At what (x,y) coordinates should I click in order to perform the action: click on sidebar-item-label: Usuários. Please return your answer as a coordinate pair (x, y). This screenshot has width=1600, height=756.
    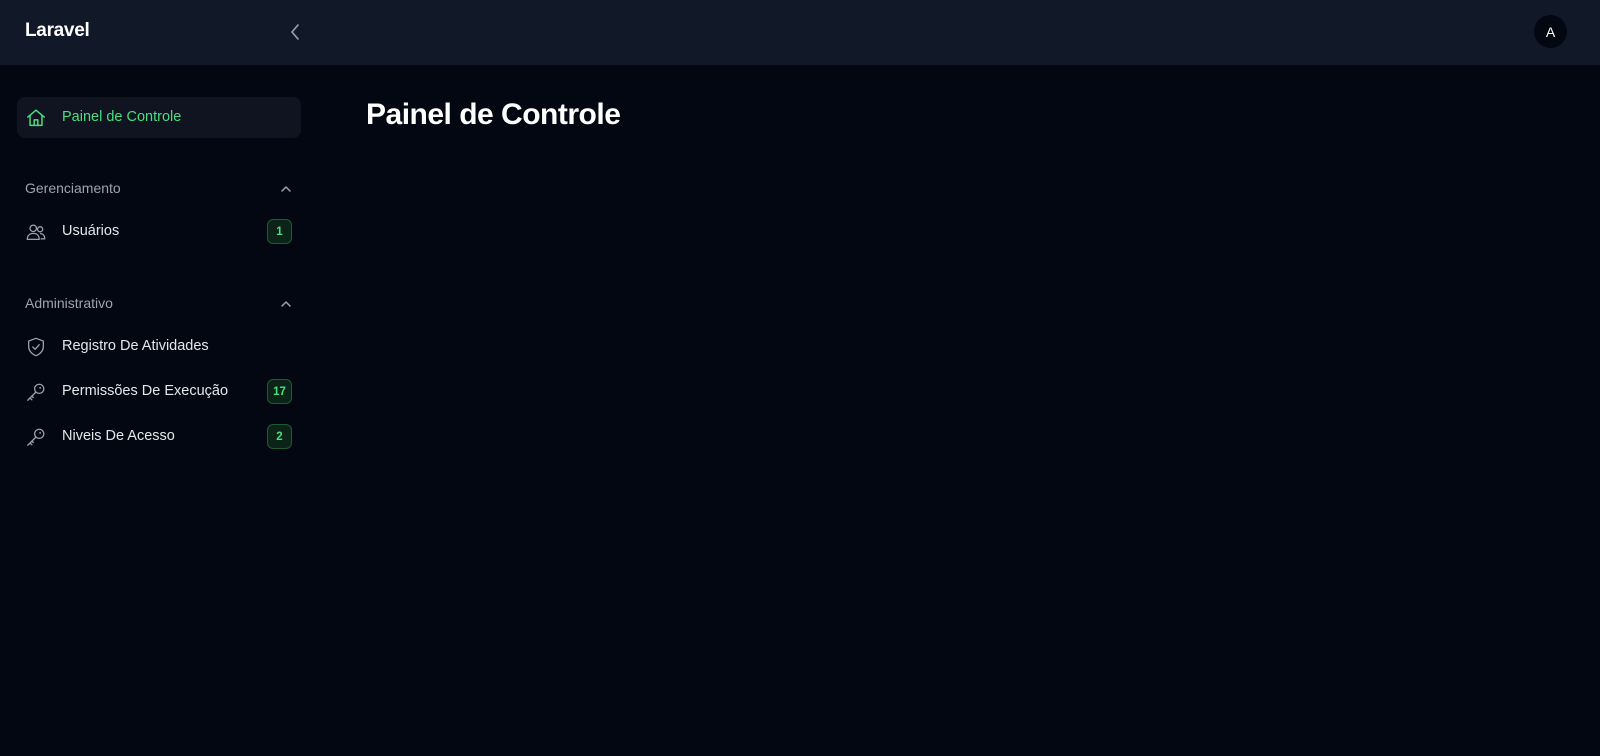
    Looking at the image, I should click on (91, 231).